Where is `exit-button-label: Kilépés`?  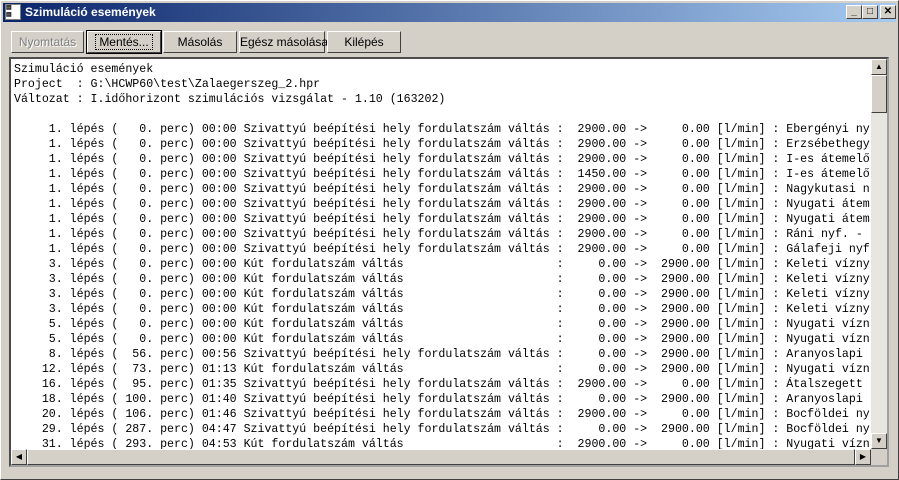 exit-button-label: Kilépés is located at coordinates (364, 42).